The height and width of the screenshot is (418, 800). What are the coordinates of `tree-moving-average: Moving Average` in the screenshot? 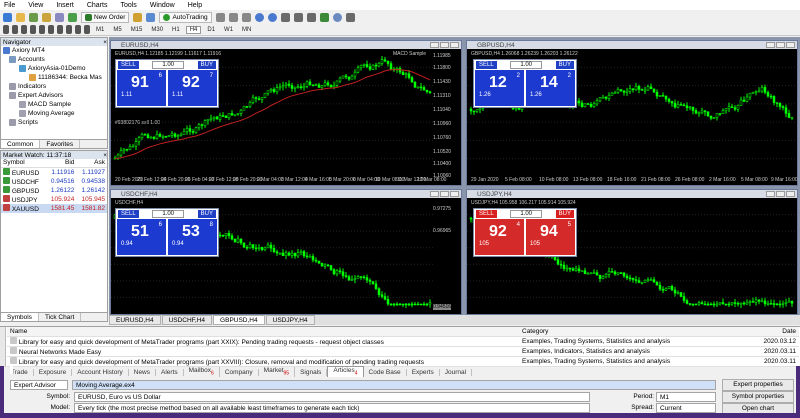 It's located at (55, 113).